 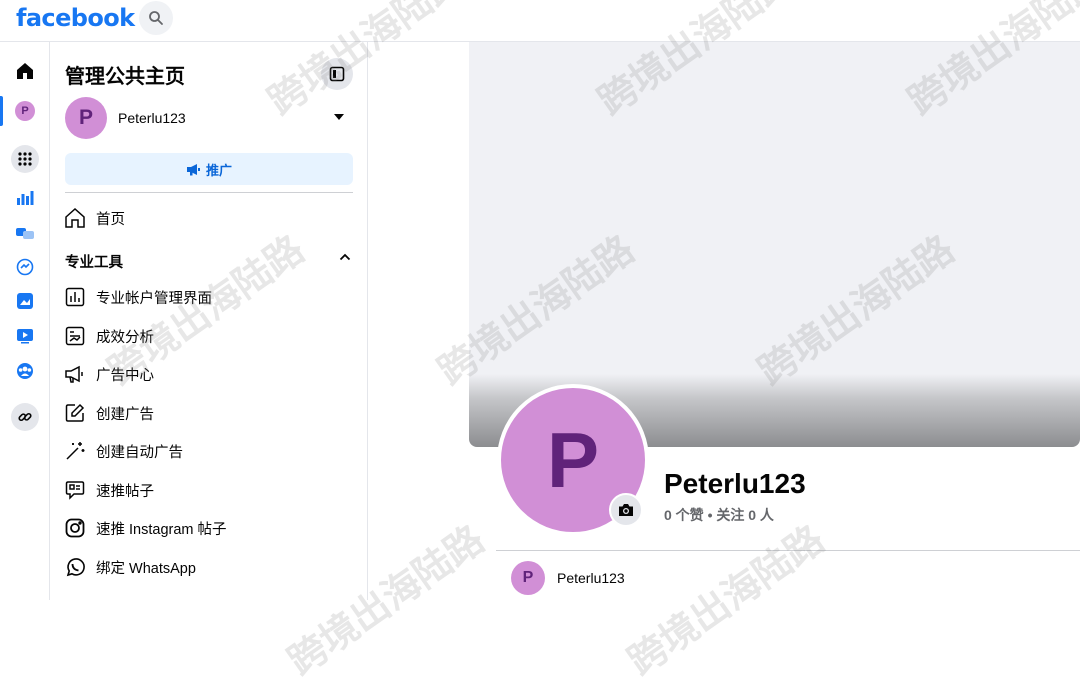 What do you see at coordinates (94, 263) in the screenshot?
I see `pro-tools-section-title: 专业工具` at bounding box center [94, 263].